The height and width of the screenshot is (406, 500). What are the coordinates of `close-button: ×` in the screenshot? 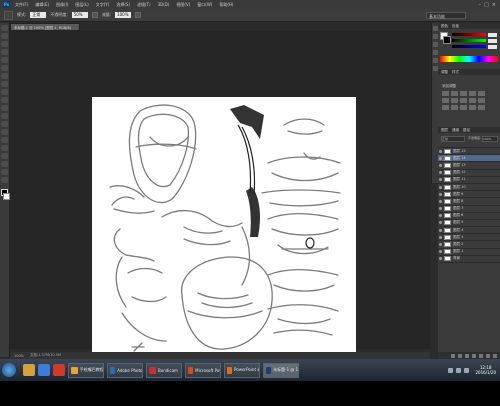 It's located at (494, 5).